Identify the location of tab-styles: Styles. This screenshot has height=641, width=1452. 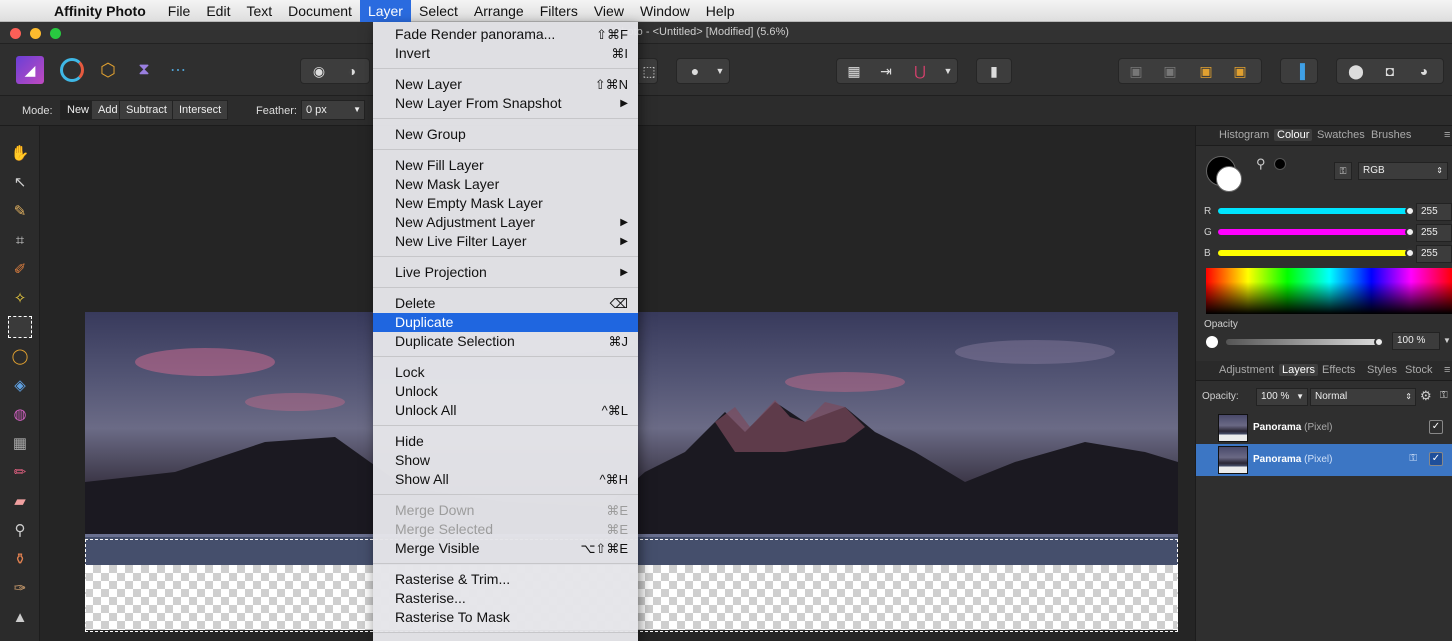
(1382, 370).